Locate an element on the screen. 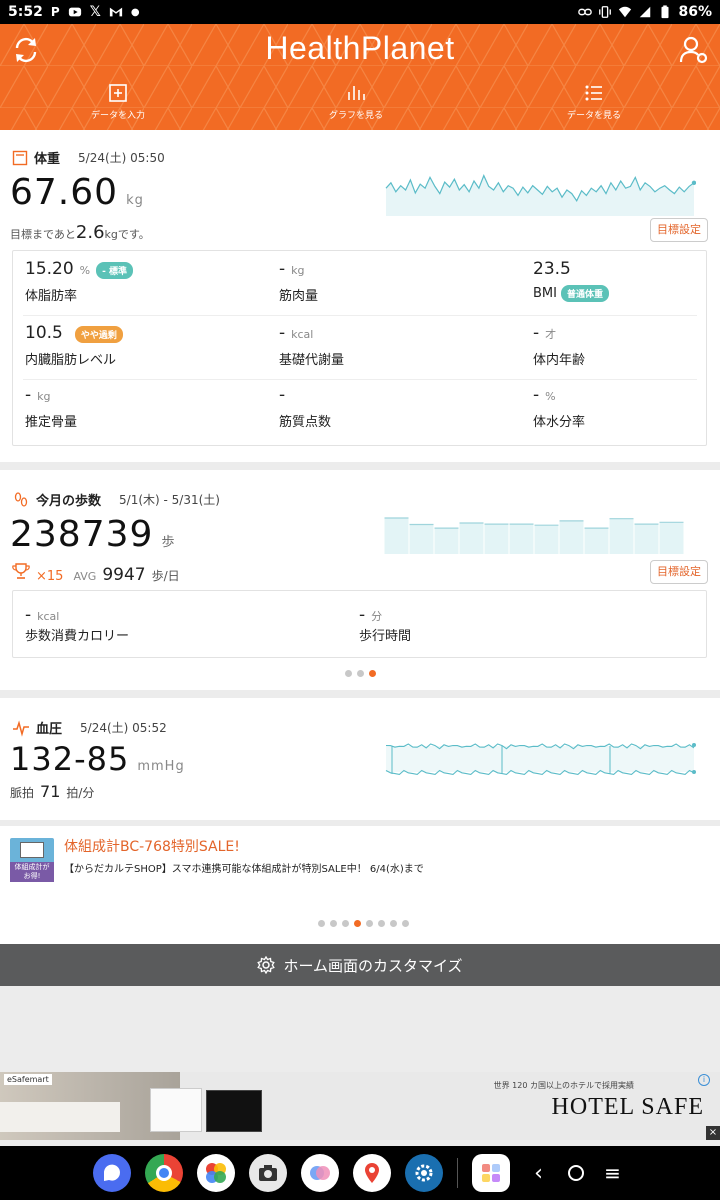 The image size is (720, 1200). steps-title: 今月の歩数 5/1(木) - 5/31(土) is located at coordinates (116, 499).